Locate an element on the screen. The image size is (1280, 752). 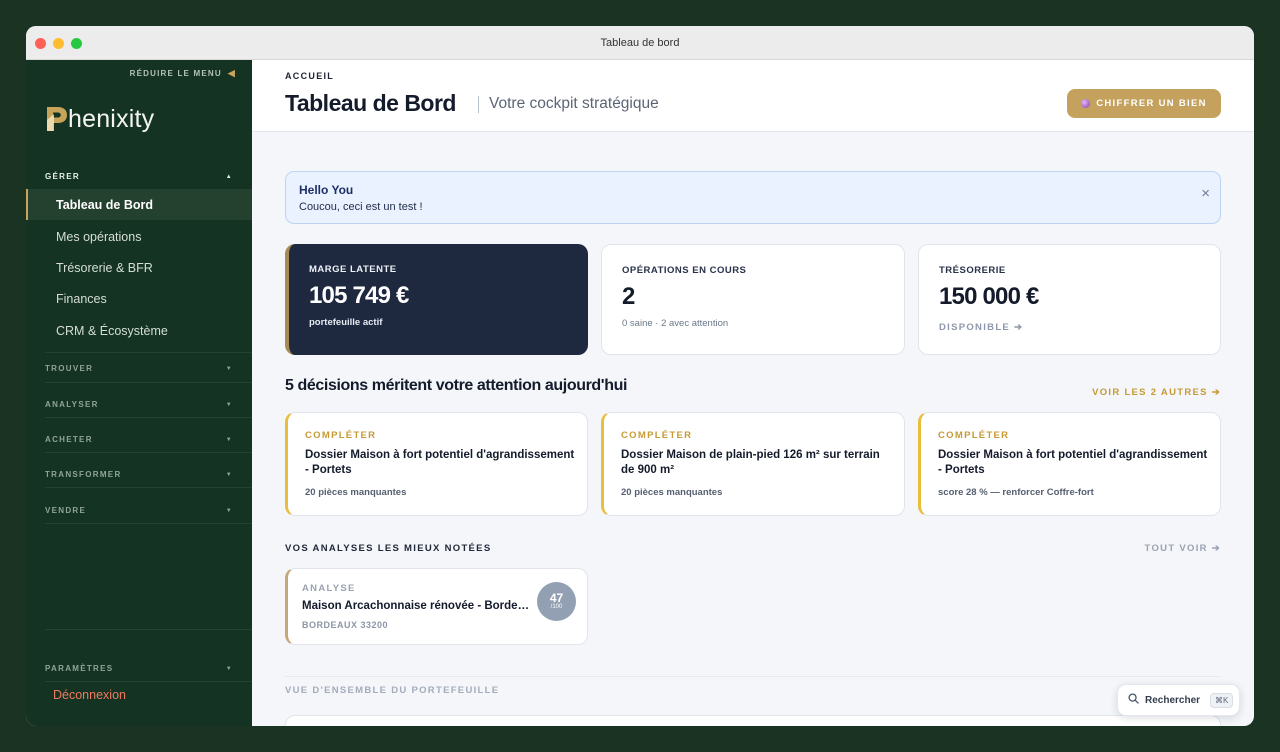
sidebar-item-crm: CRM & Écosystème is located at coordinates (139, 330).